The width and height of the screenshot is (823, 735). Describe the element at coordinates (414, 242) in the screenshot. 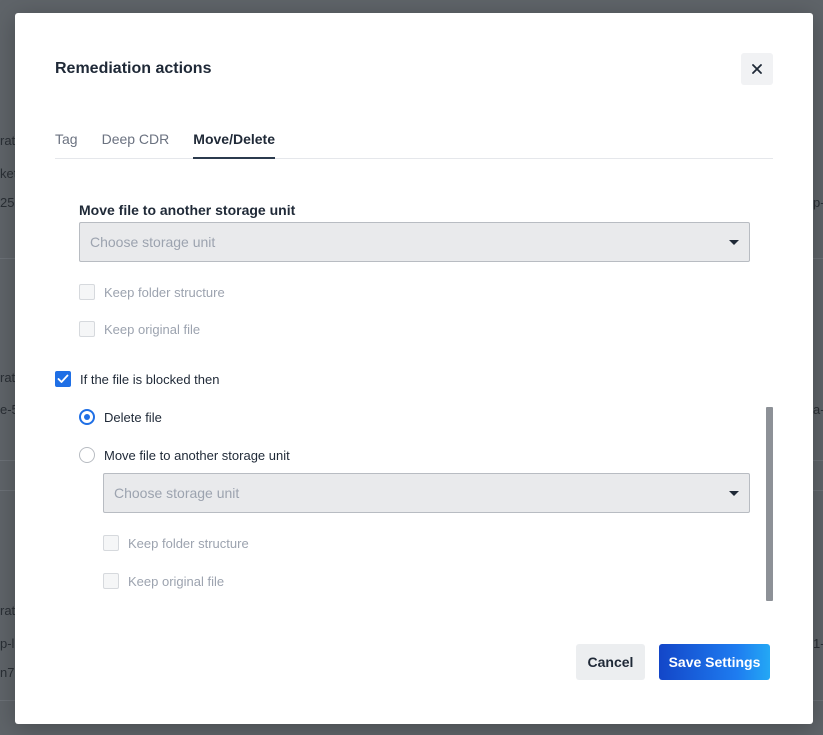

I see `storage-unit-select: Choose storage unit` at that location.